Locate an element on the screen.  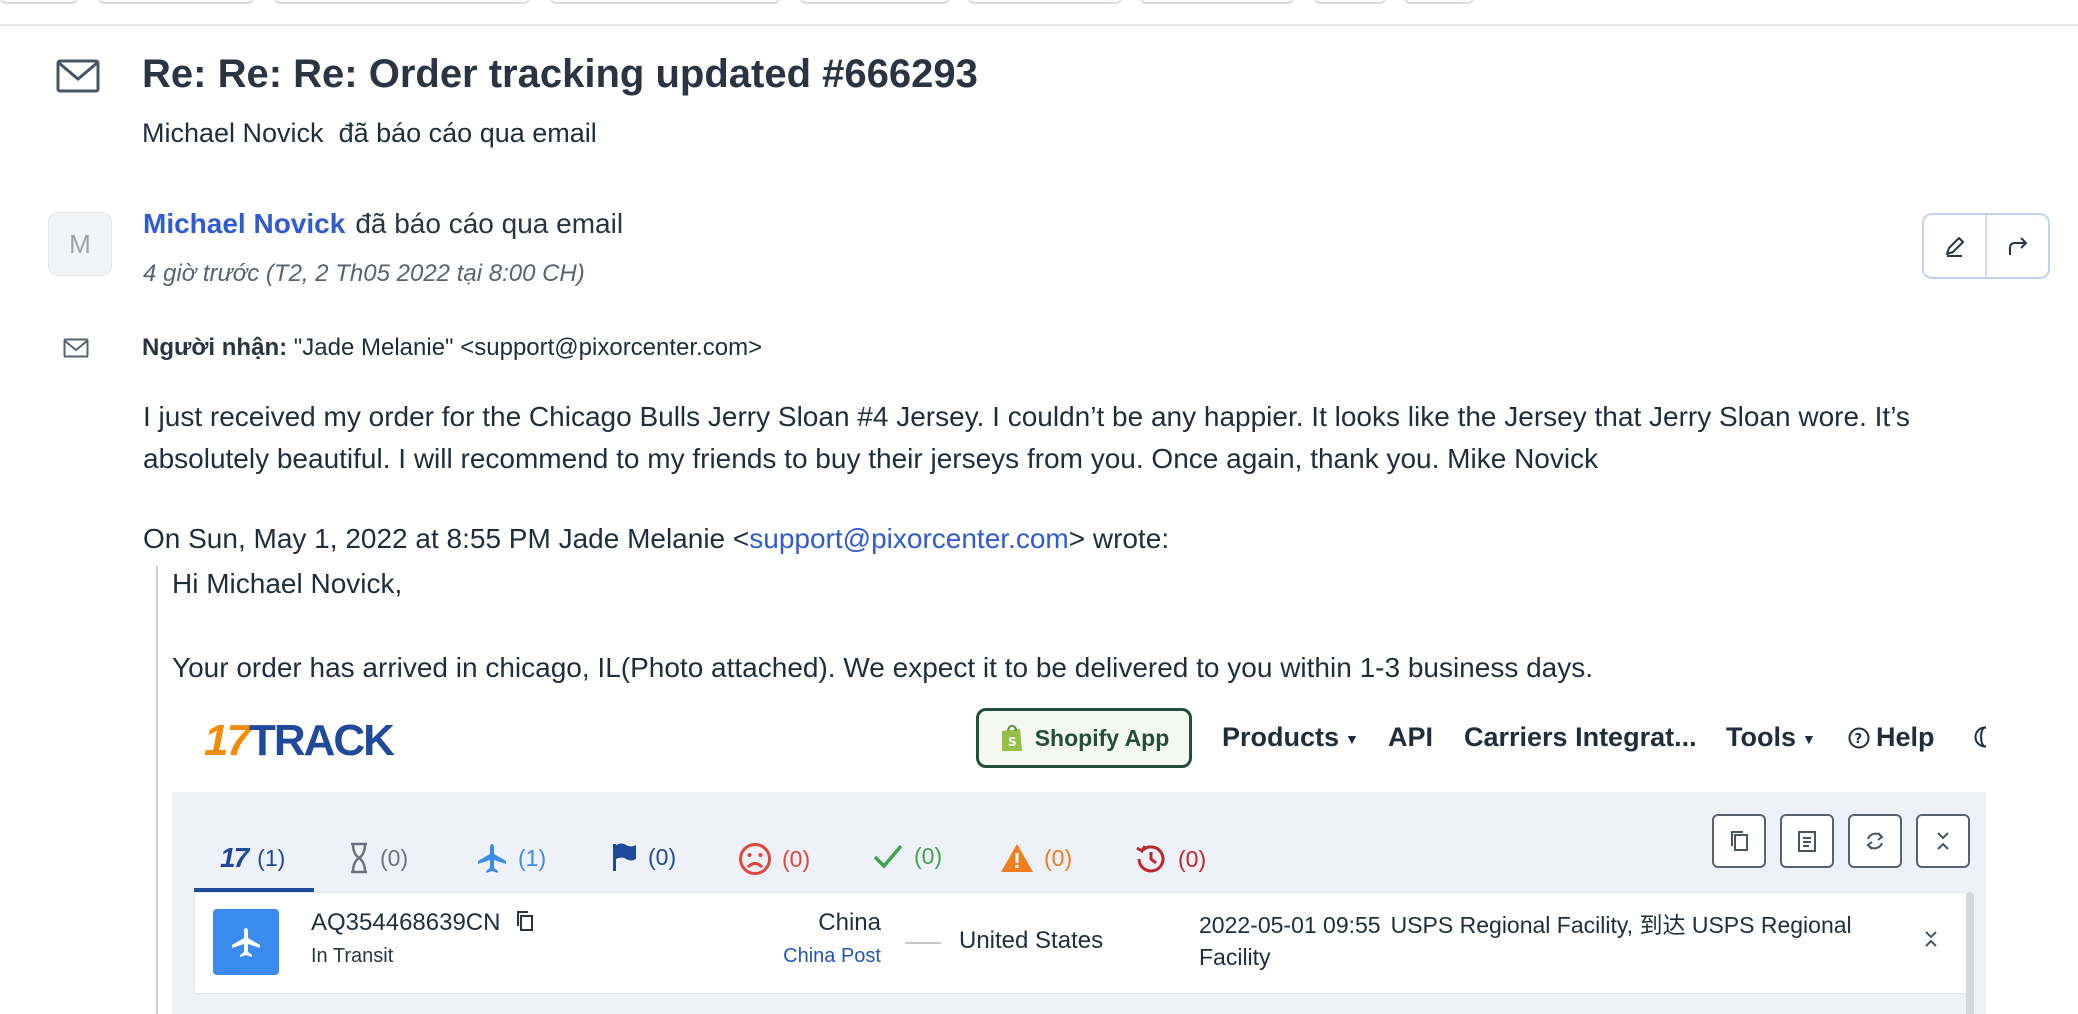
sad-face-icon is located at coordinates (755, 859).